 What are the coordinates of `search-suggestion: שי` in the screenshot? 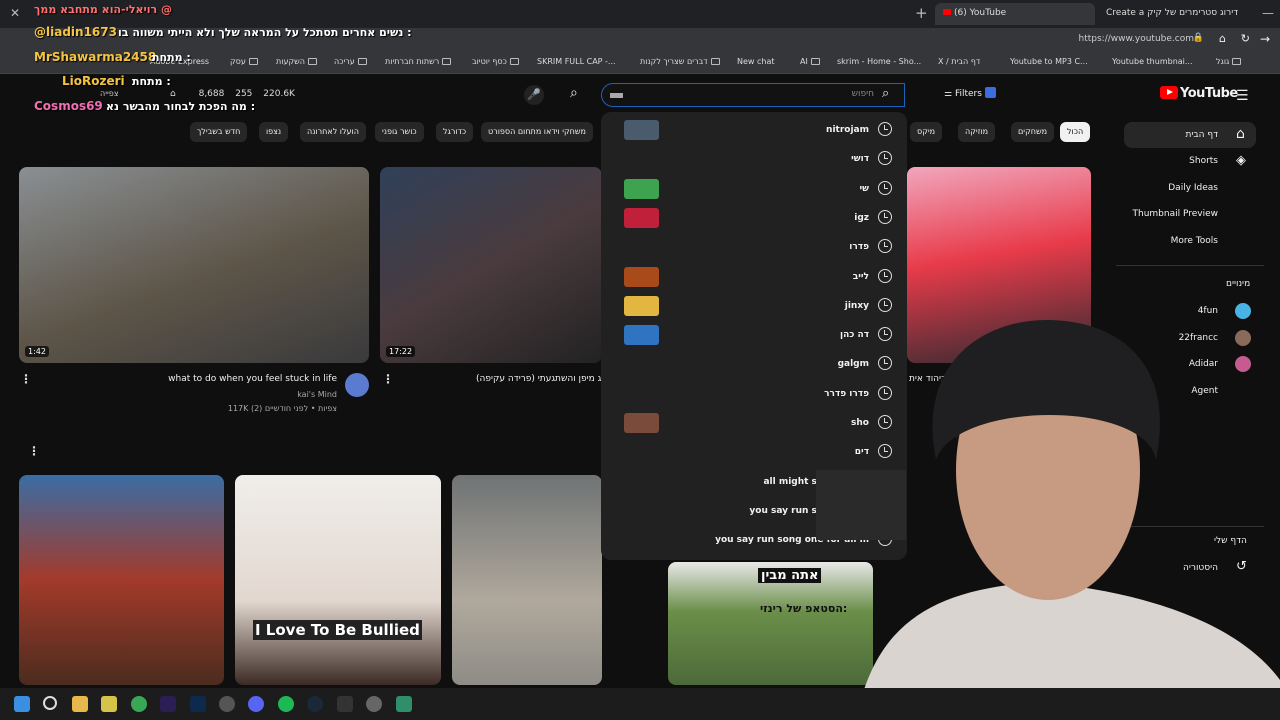 It's located at (754, 189).